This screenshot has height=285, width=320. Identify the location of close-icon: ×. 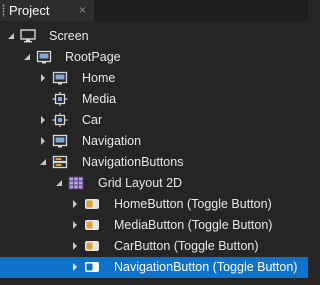
(84, 10).